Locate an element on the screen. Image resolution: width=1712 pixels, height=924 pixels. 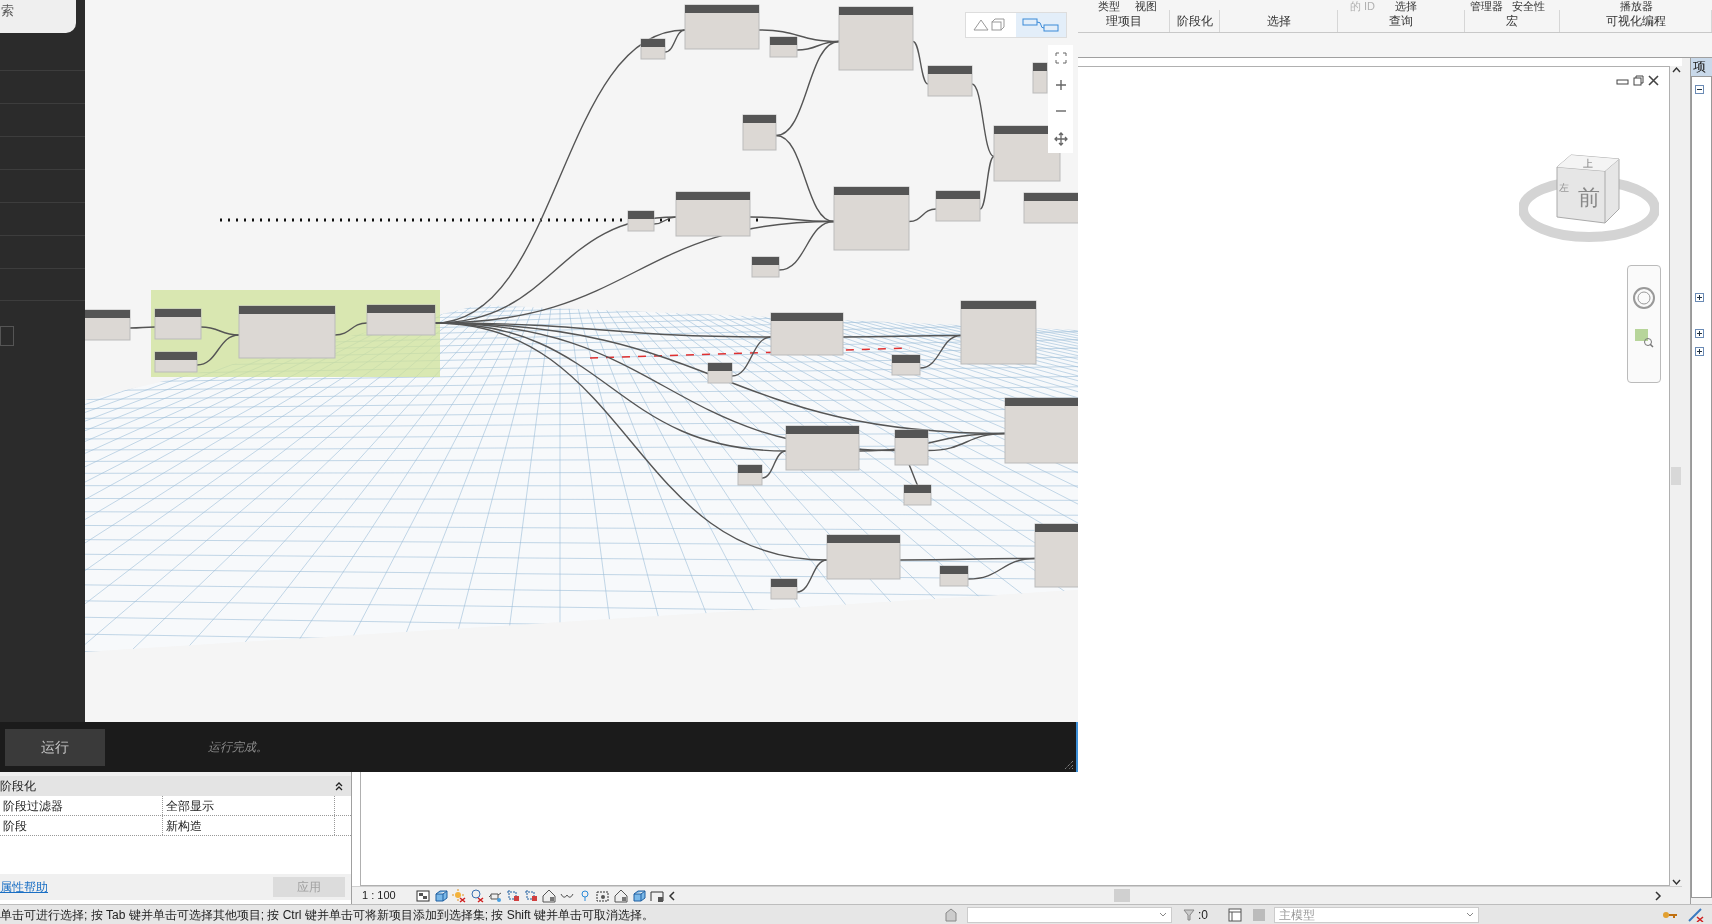
ribbon-tab-label: 视图 is located at coordinates (1146, 6).